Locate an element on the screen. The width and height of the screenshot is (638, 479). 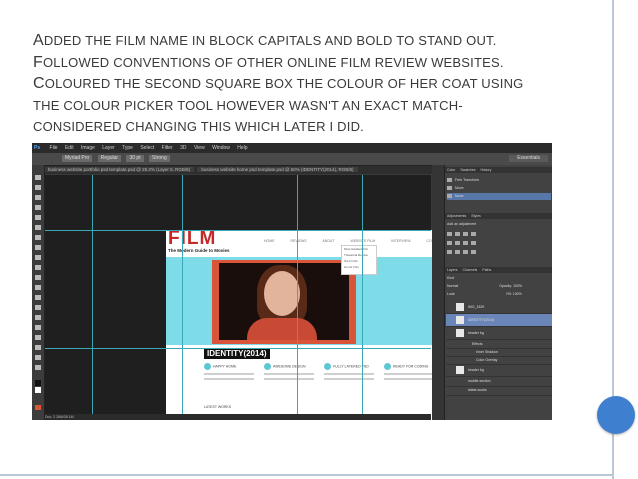
color-balance-icon is located at coordinates (465, 243).